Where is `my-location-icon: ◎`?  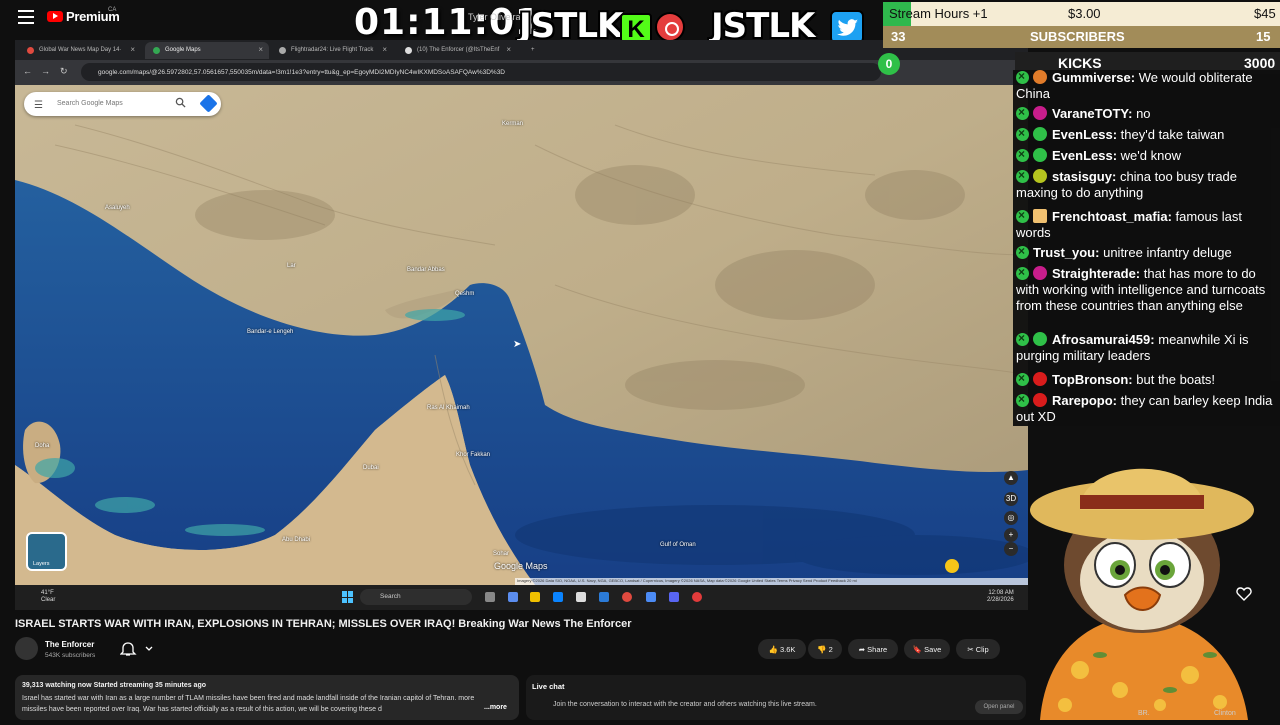
my-location-icon: ◎ is located at coordinates (1011, 518).